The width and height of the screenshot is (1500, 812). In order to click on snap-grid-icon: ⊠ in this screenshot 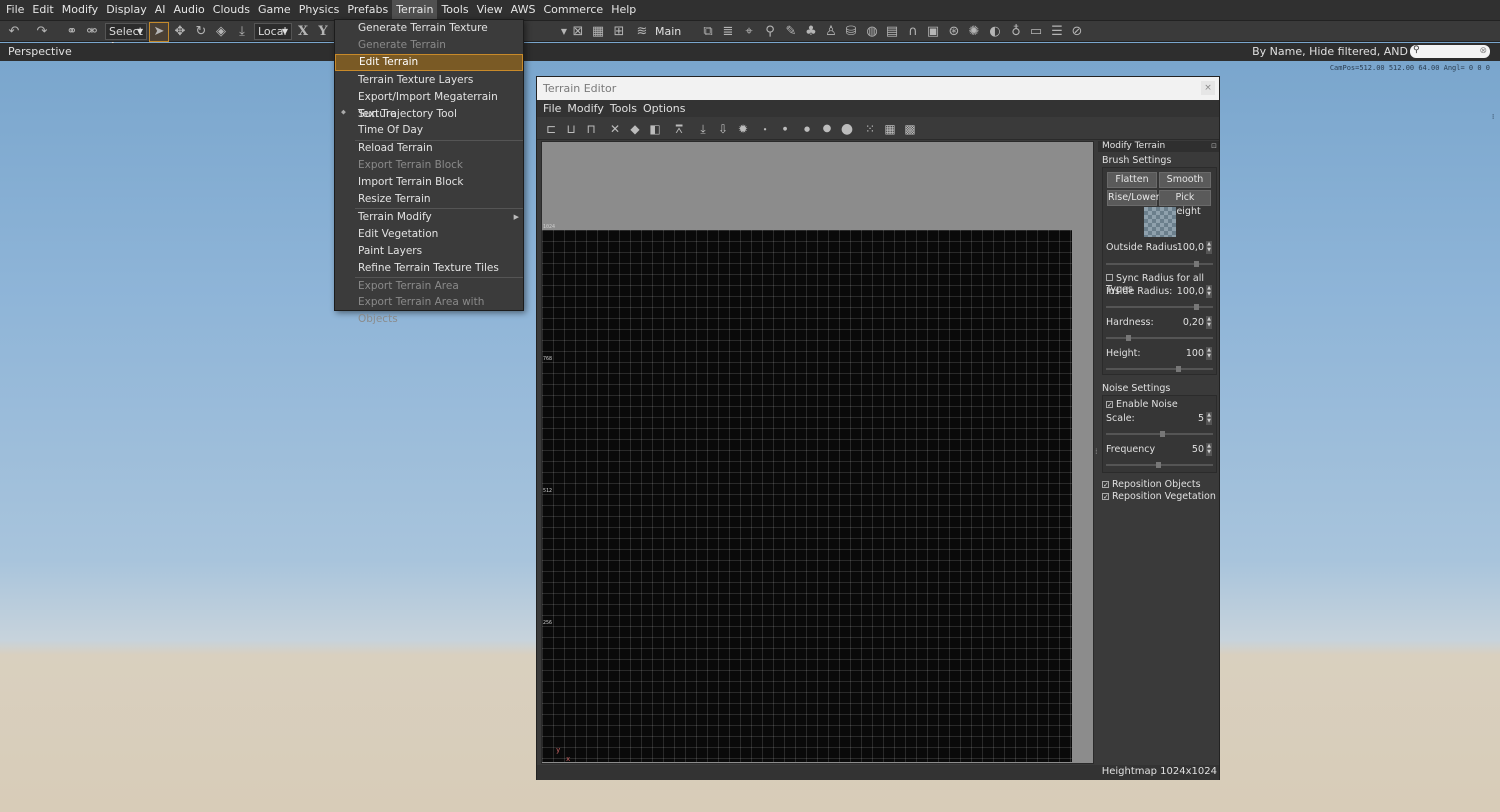, I will do `click(578, 32)`.